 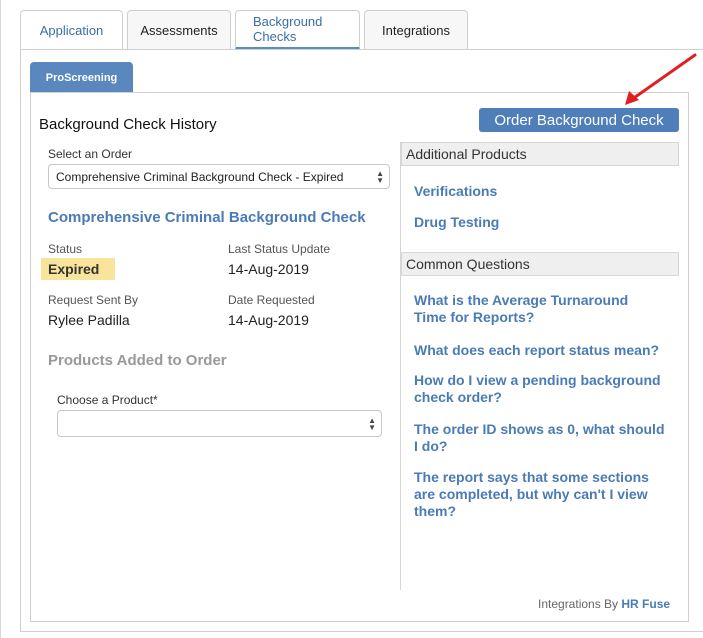 What do you see at coordinates (65, 249) in the screenshot?
I see `status-label: Status` at bounding box center [65, 249].